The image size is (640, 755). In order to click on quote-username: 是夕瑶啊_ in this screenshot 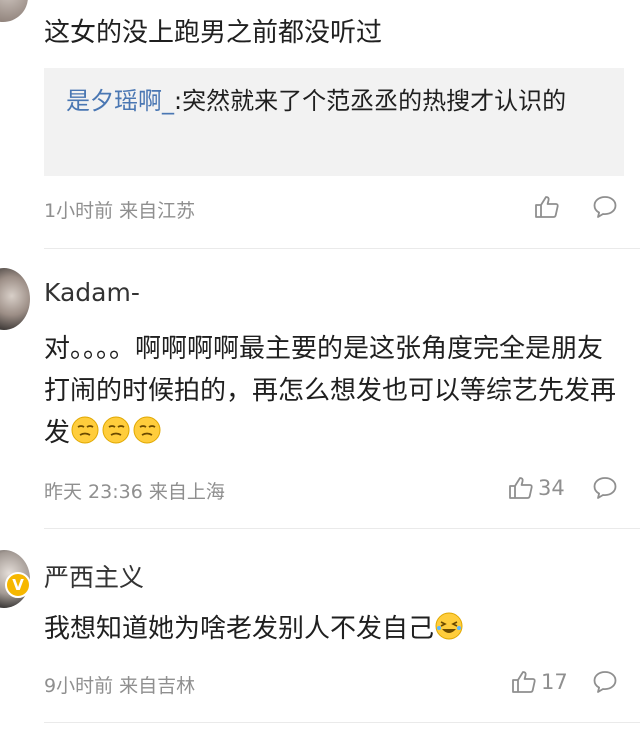, I will do `click(120, 101)`.